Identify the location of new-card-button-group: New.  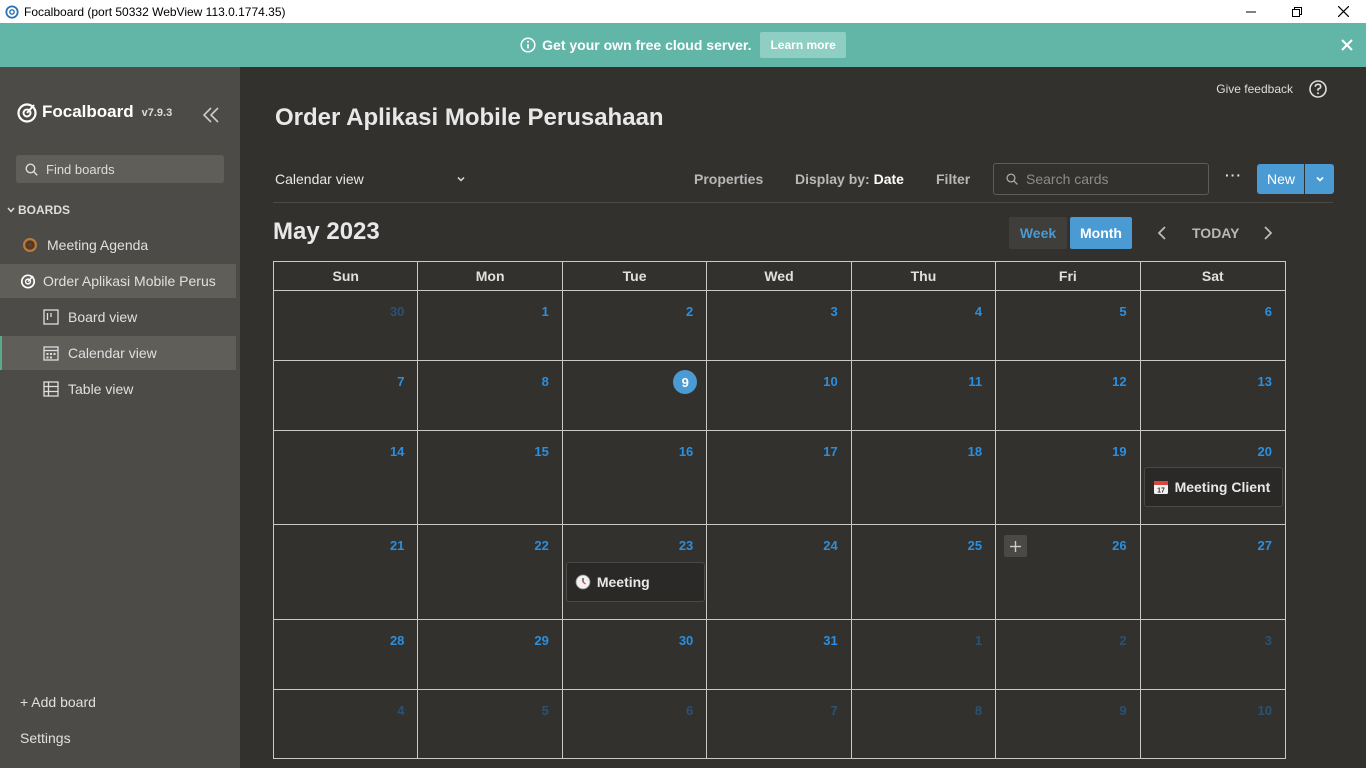
(1295, 179).